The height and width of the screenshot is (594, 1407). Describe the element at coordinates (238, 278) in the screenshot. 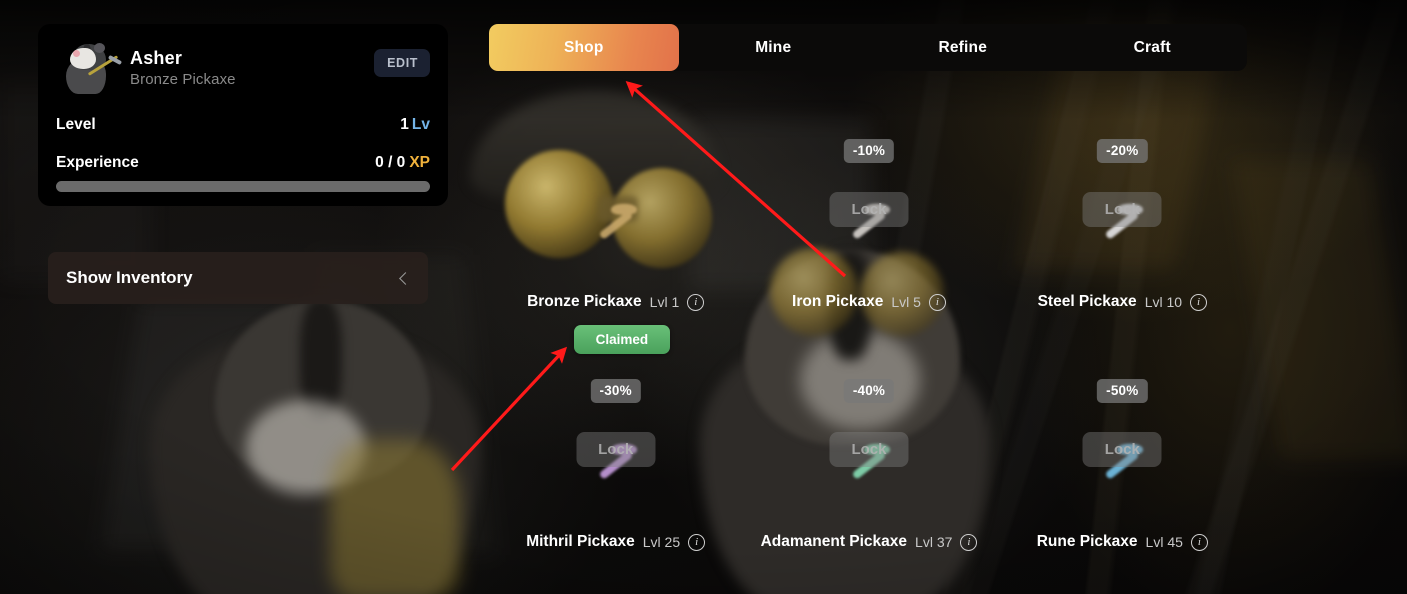

I see `show-inventory-button: Show Inventory` at that location.